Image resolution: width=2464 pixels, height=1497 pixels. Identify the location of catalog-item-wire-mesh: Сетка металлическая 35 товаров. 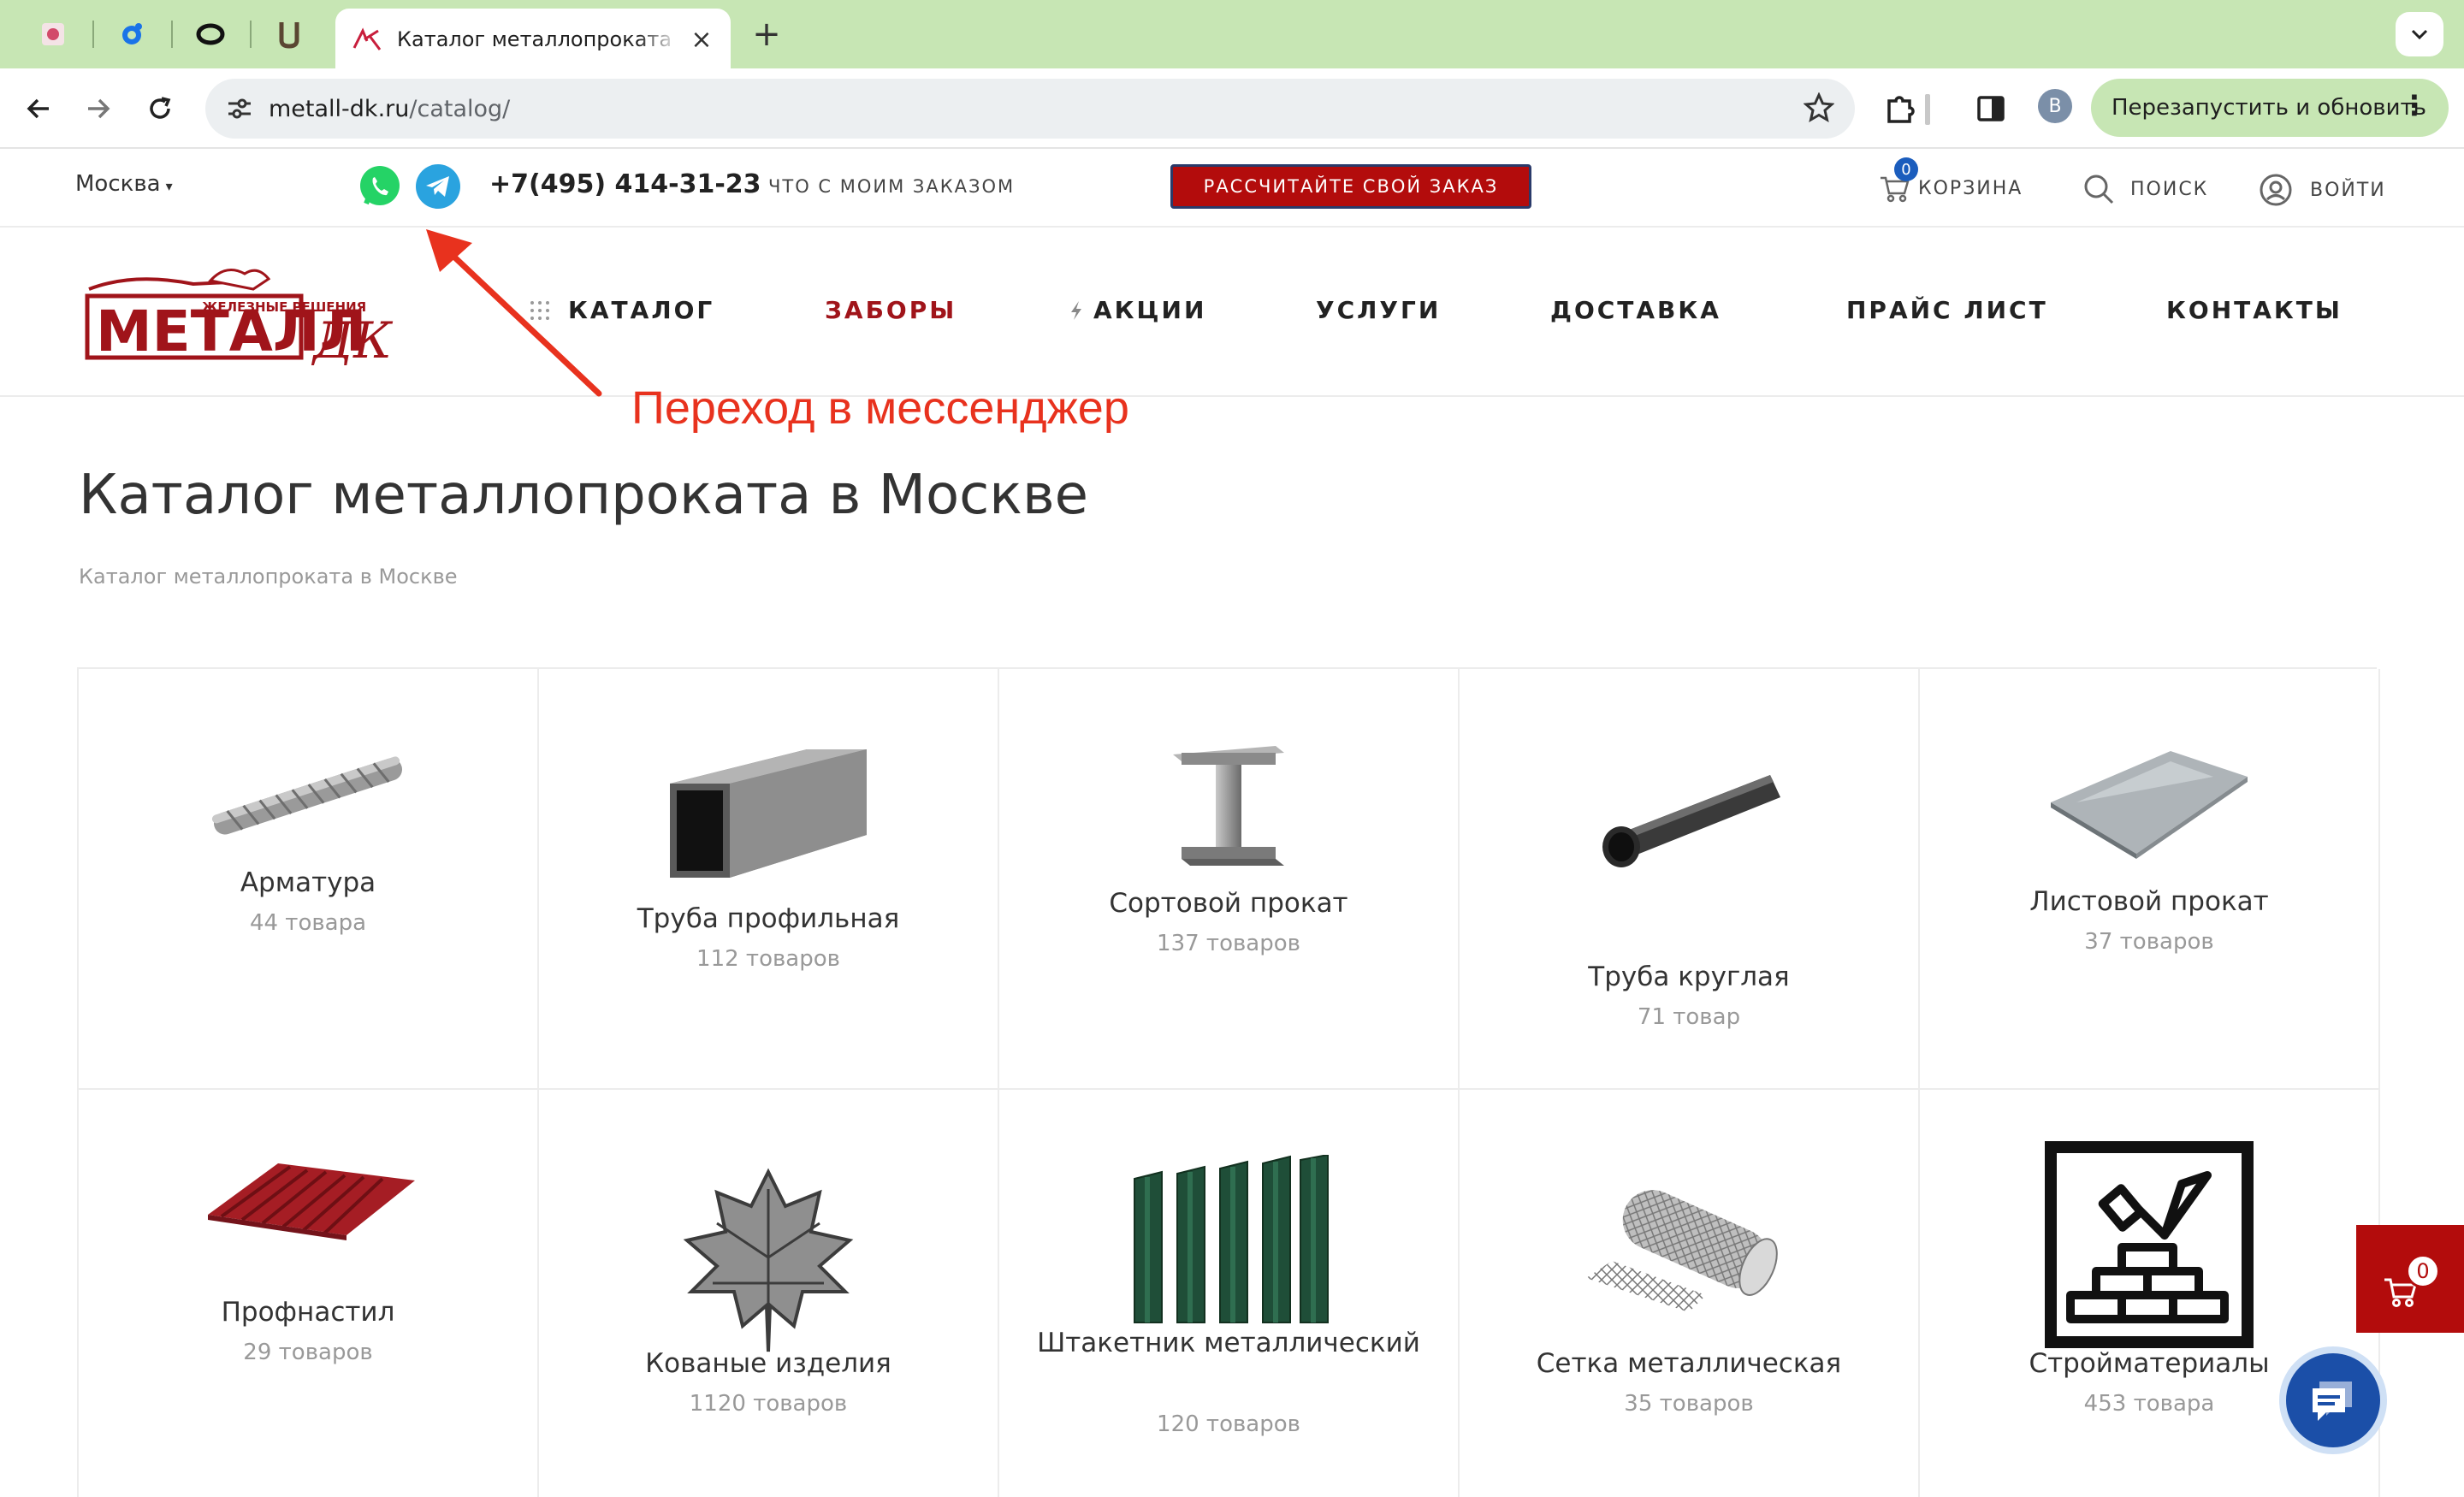
(1690, 1293).